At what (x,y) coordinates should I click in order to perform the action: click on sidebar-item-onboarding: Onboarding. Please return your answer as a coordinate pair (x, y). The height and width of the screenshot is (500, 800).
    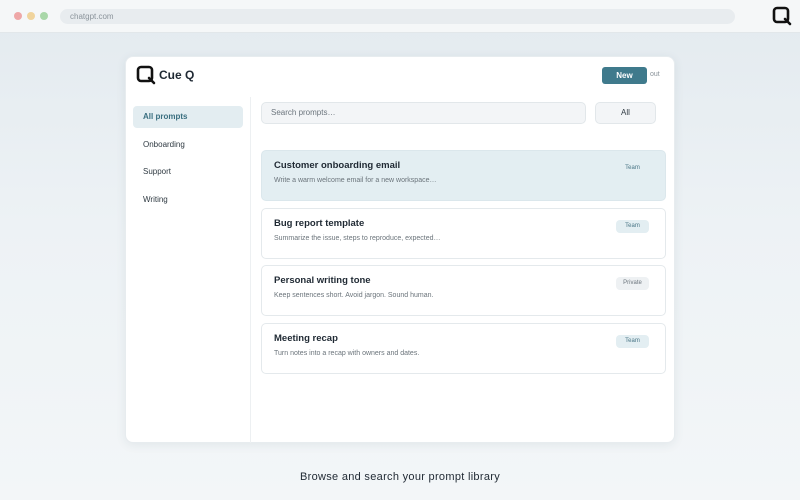
    Looking at the image, I should click on (188, 145).